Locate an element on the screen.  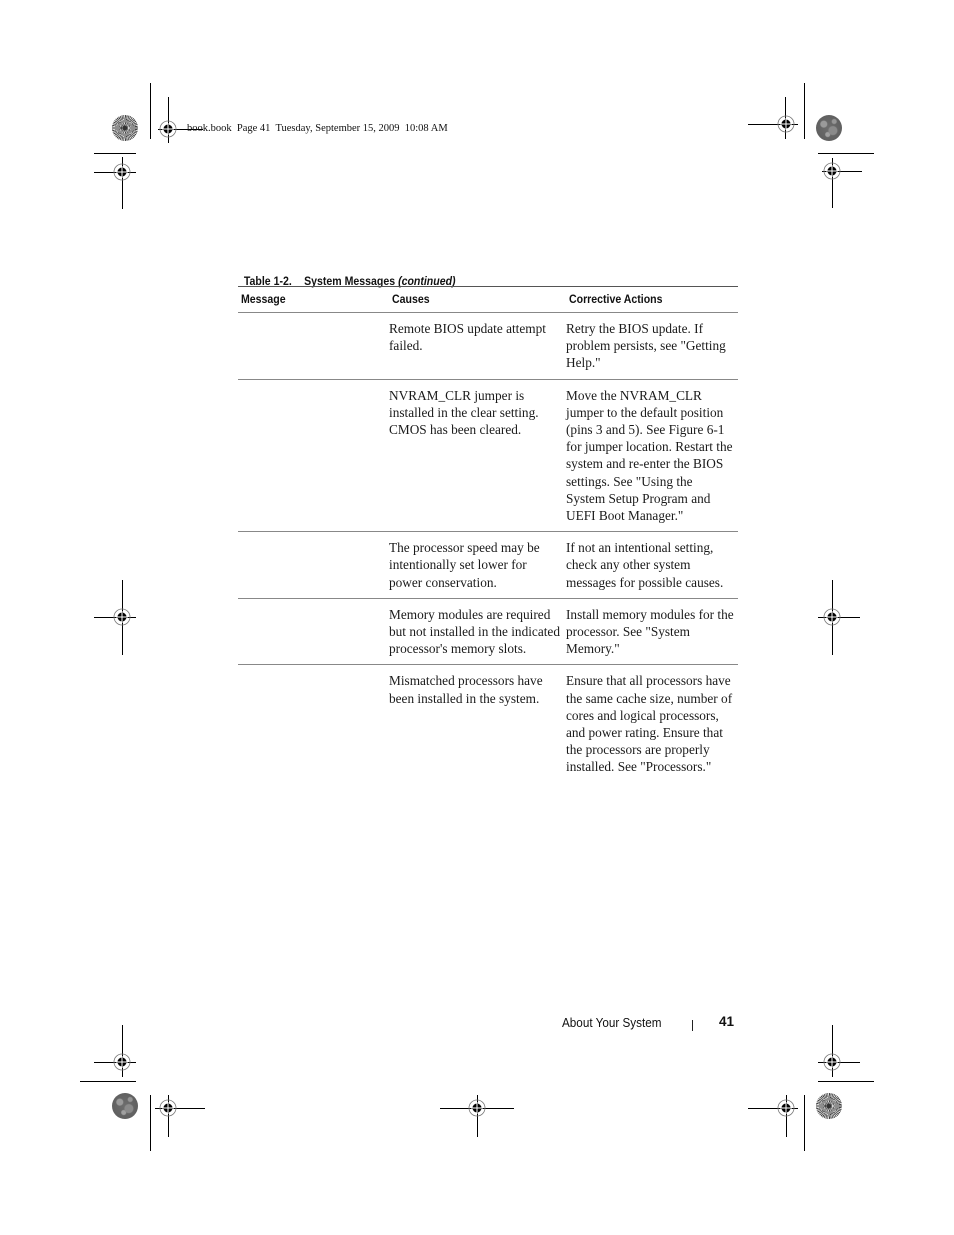
footer-divider is located at coordinates (692, 1025).